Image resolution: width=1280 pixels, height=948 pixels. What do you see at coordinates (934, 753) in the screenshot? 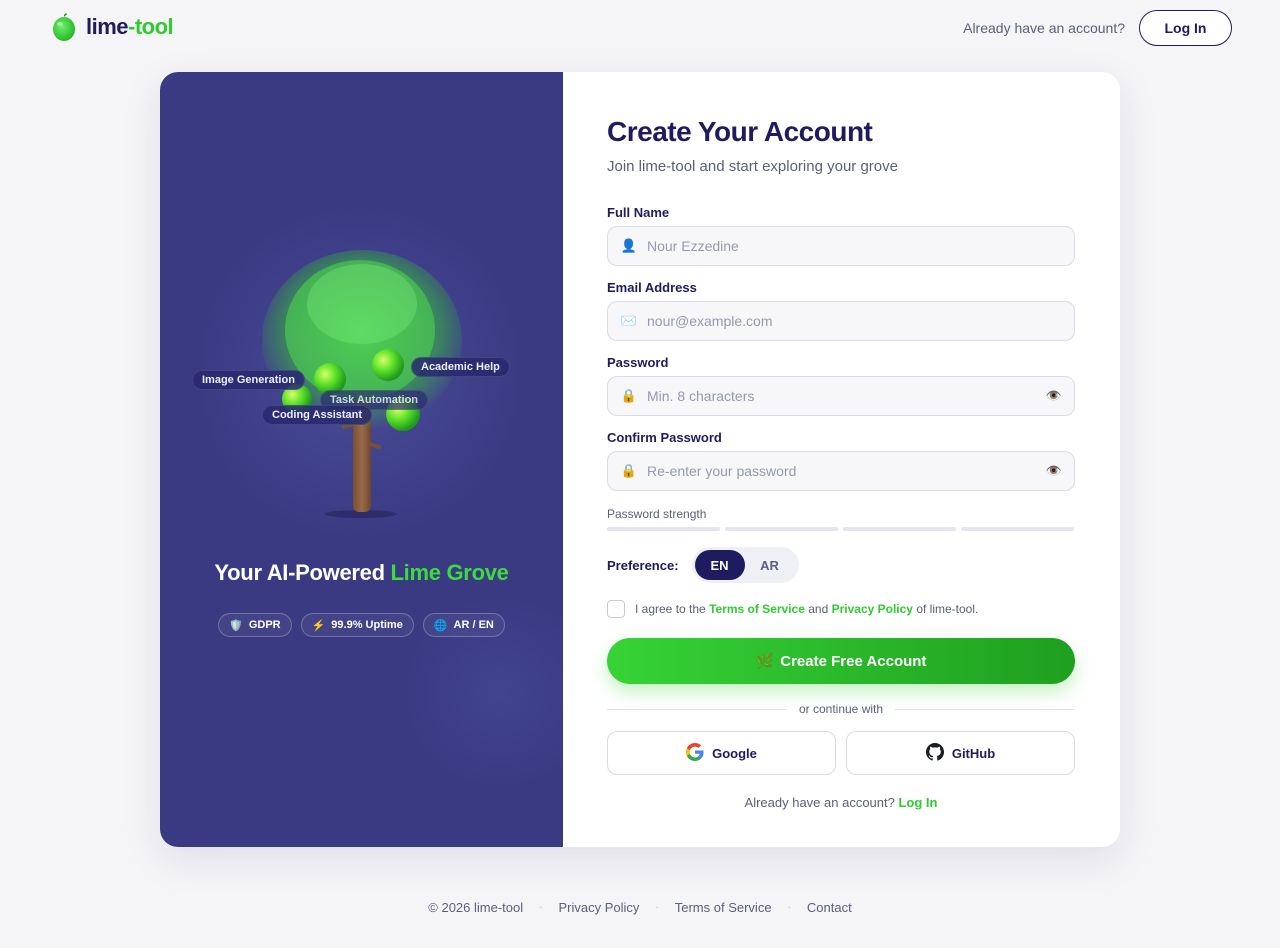
I see `github-icon` at bounding box center [934, 753].